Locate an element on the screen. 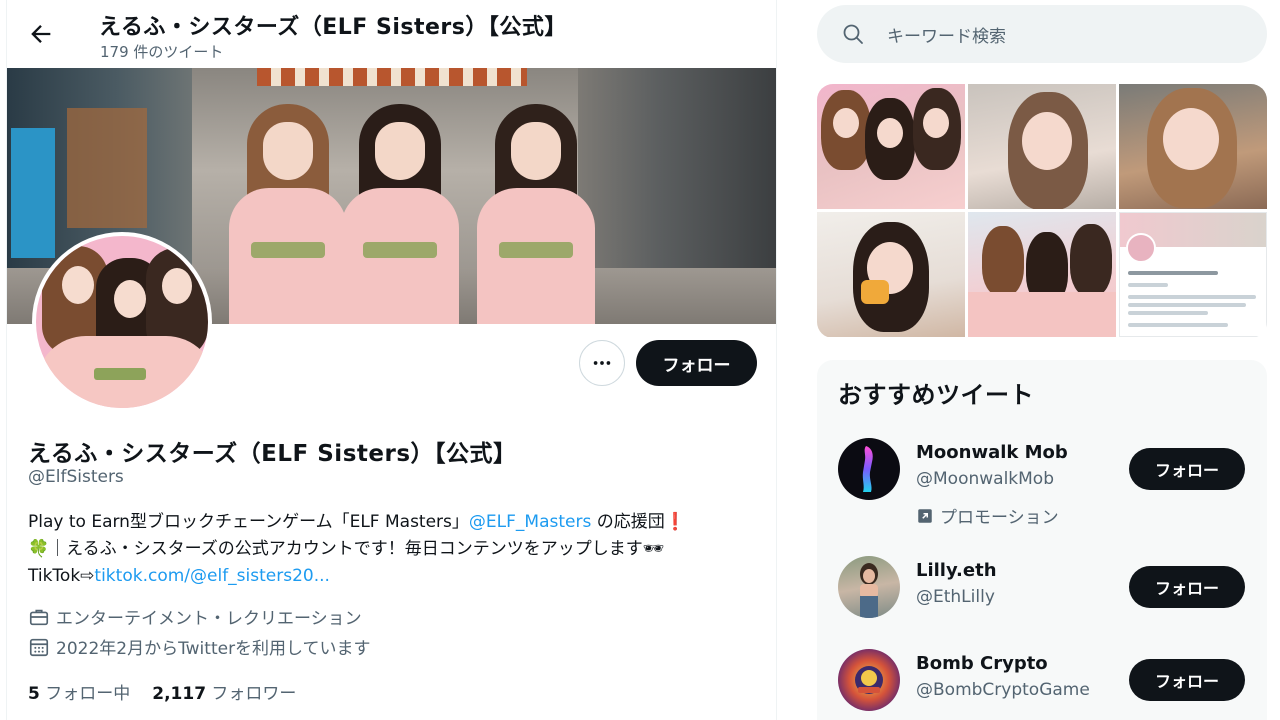  joined-text: 2022年2月からTwitterを利用しています is located at coordinates (213, 649).